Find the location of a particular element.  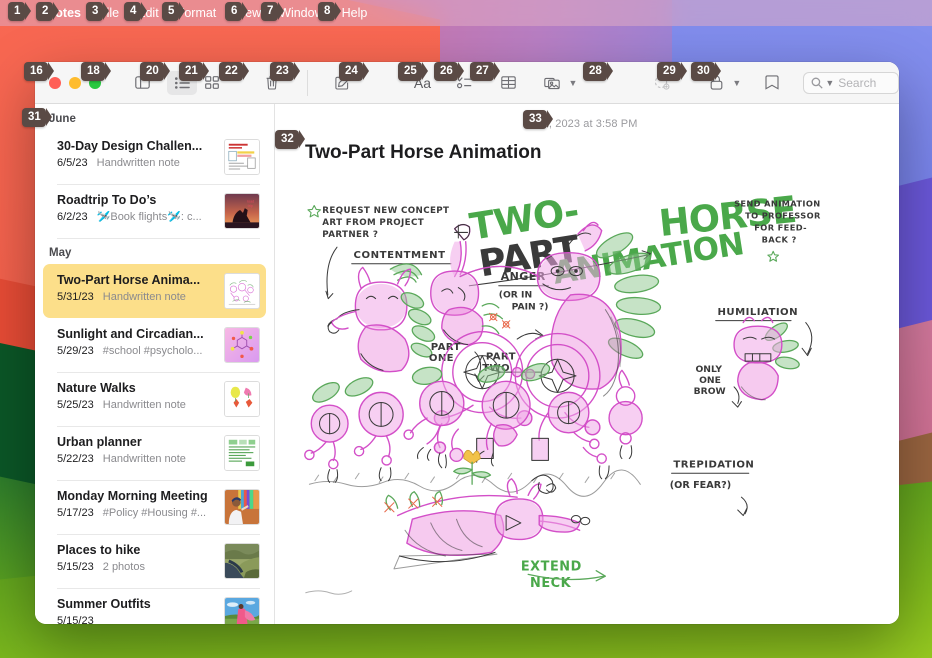

note-group-header-june: June is located at coordinates (62, 119).